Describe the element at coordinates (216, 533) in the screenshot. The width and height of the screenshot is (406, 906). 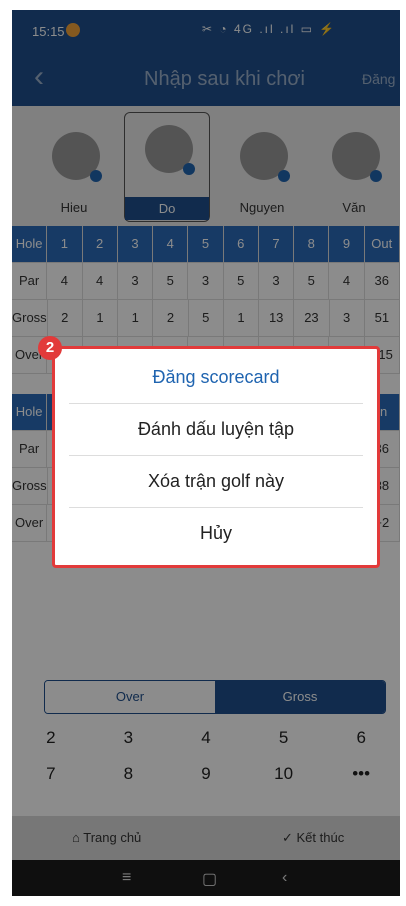
I see `cancel-item: Hủy` at that location.